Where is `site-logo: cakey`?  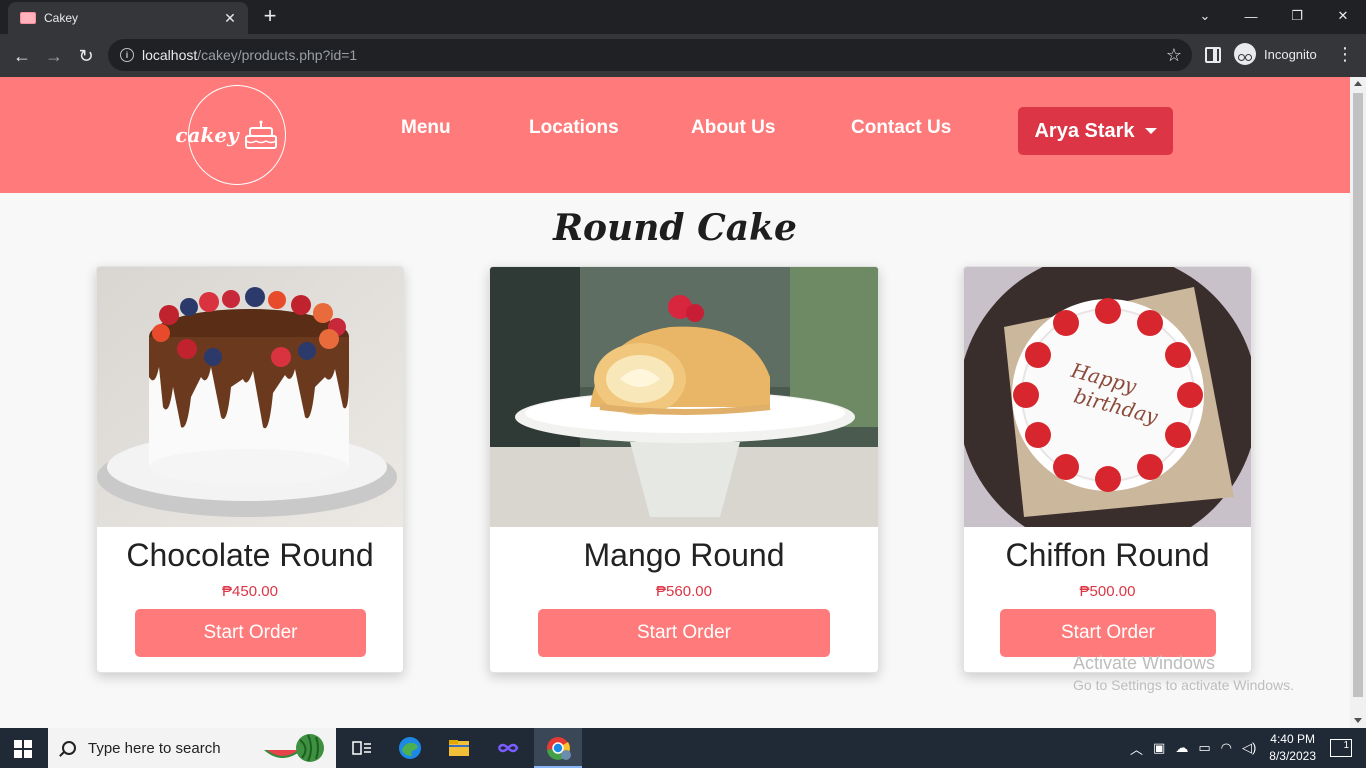
site-logo: cakey is located at coordinates (230, 135).